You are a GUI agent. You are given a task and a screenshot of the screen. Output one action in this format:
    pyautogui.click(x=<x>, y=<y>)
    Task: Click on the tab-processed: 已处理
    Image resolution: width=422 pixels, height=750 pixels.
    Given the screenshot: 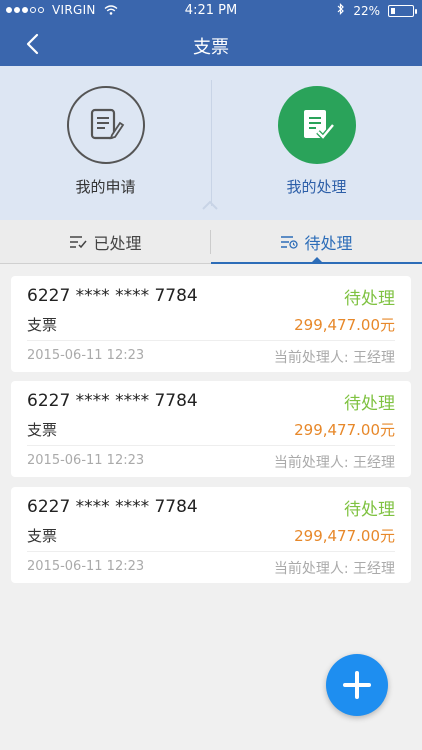 What is the action you would take?
    pyautogui.click(x=105, y=242)
    